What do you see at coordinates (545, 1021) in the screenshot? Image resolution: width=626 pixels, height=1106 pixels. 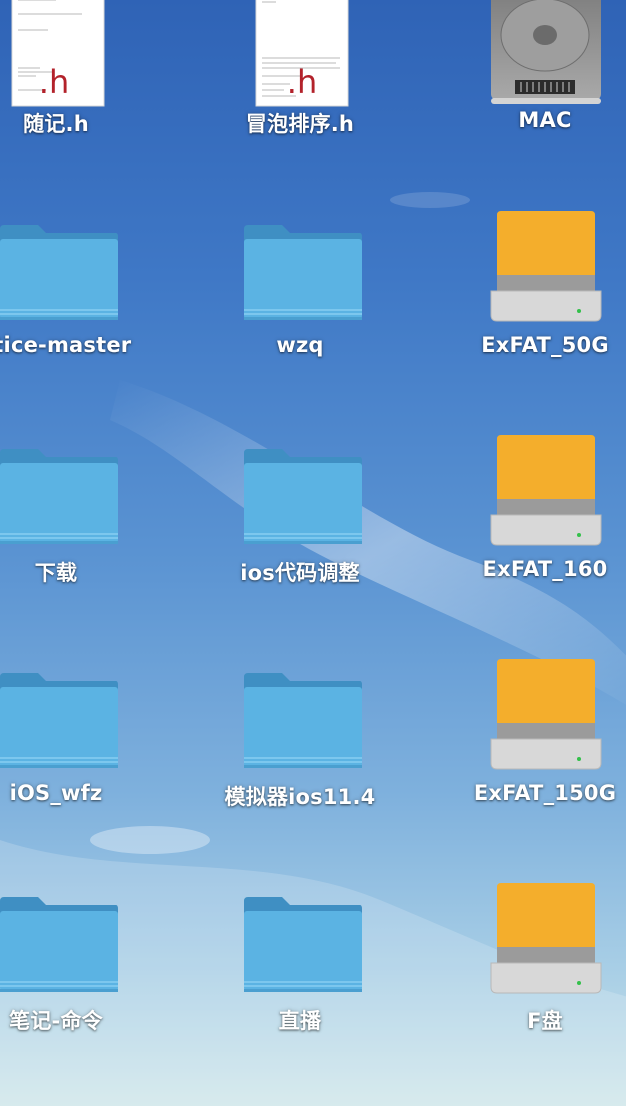 I see `icon-label: F盘` at bounding box center [545, 1021].